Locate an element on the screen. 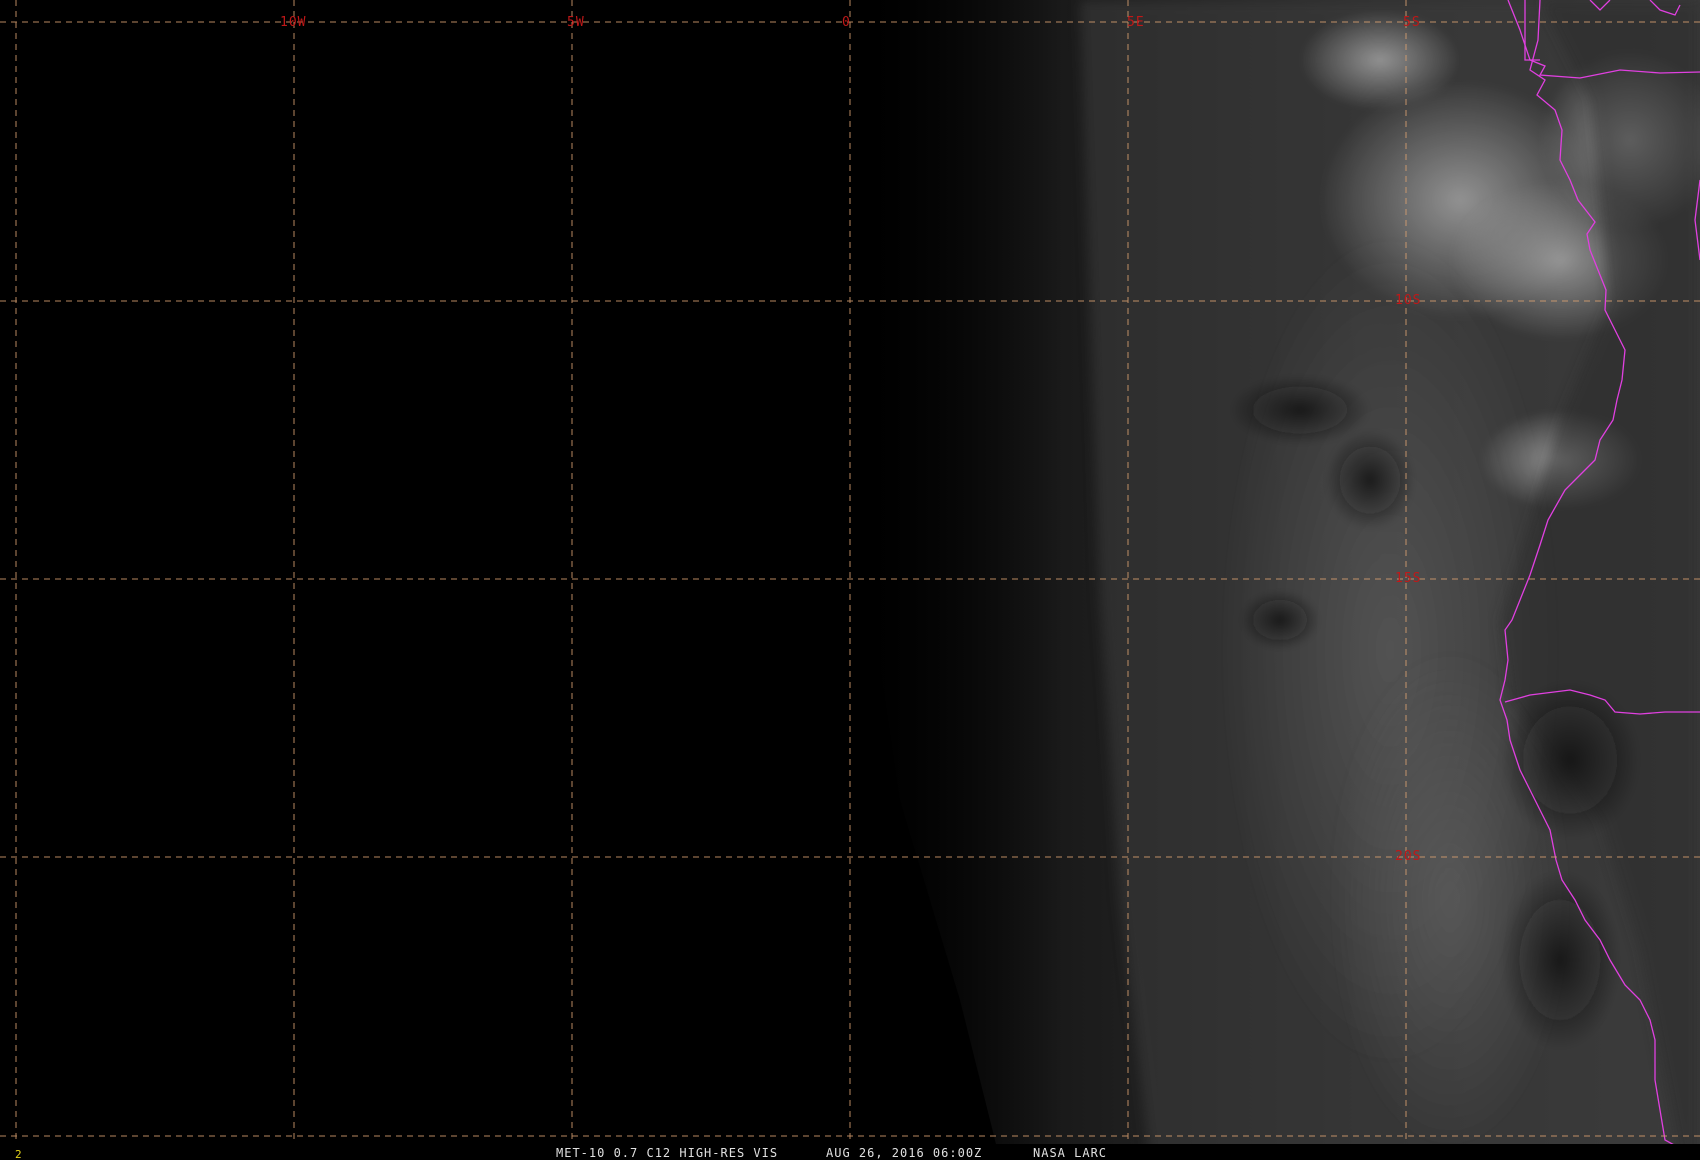  latitude-label-10s: 10S is located at coordinates (1408, 300).